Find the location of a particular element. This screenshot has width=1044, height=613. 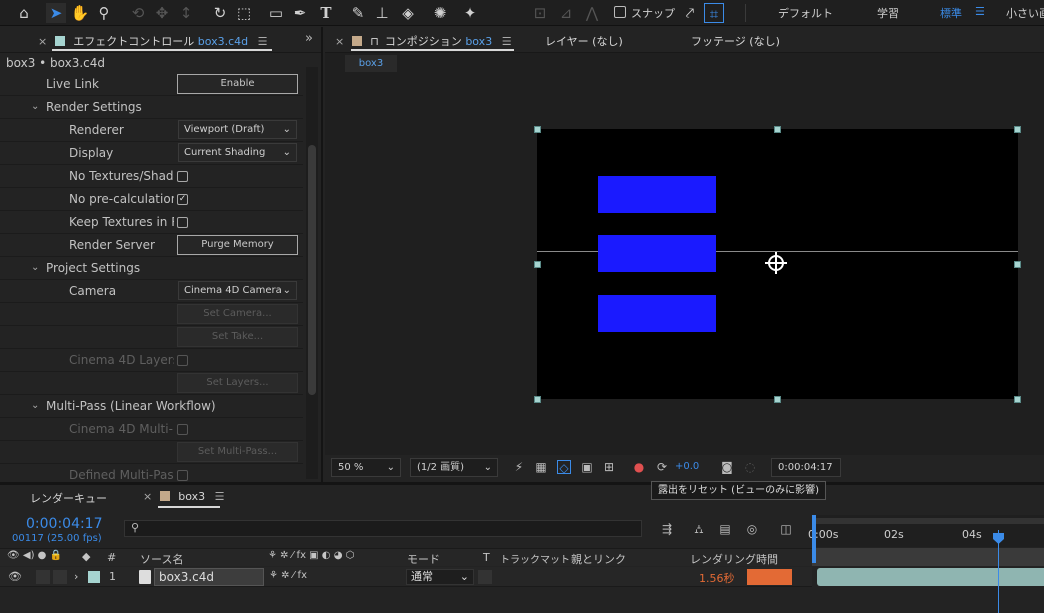

graph-editor-icon: ◫ is located at coordinates (786, 529).